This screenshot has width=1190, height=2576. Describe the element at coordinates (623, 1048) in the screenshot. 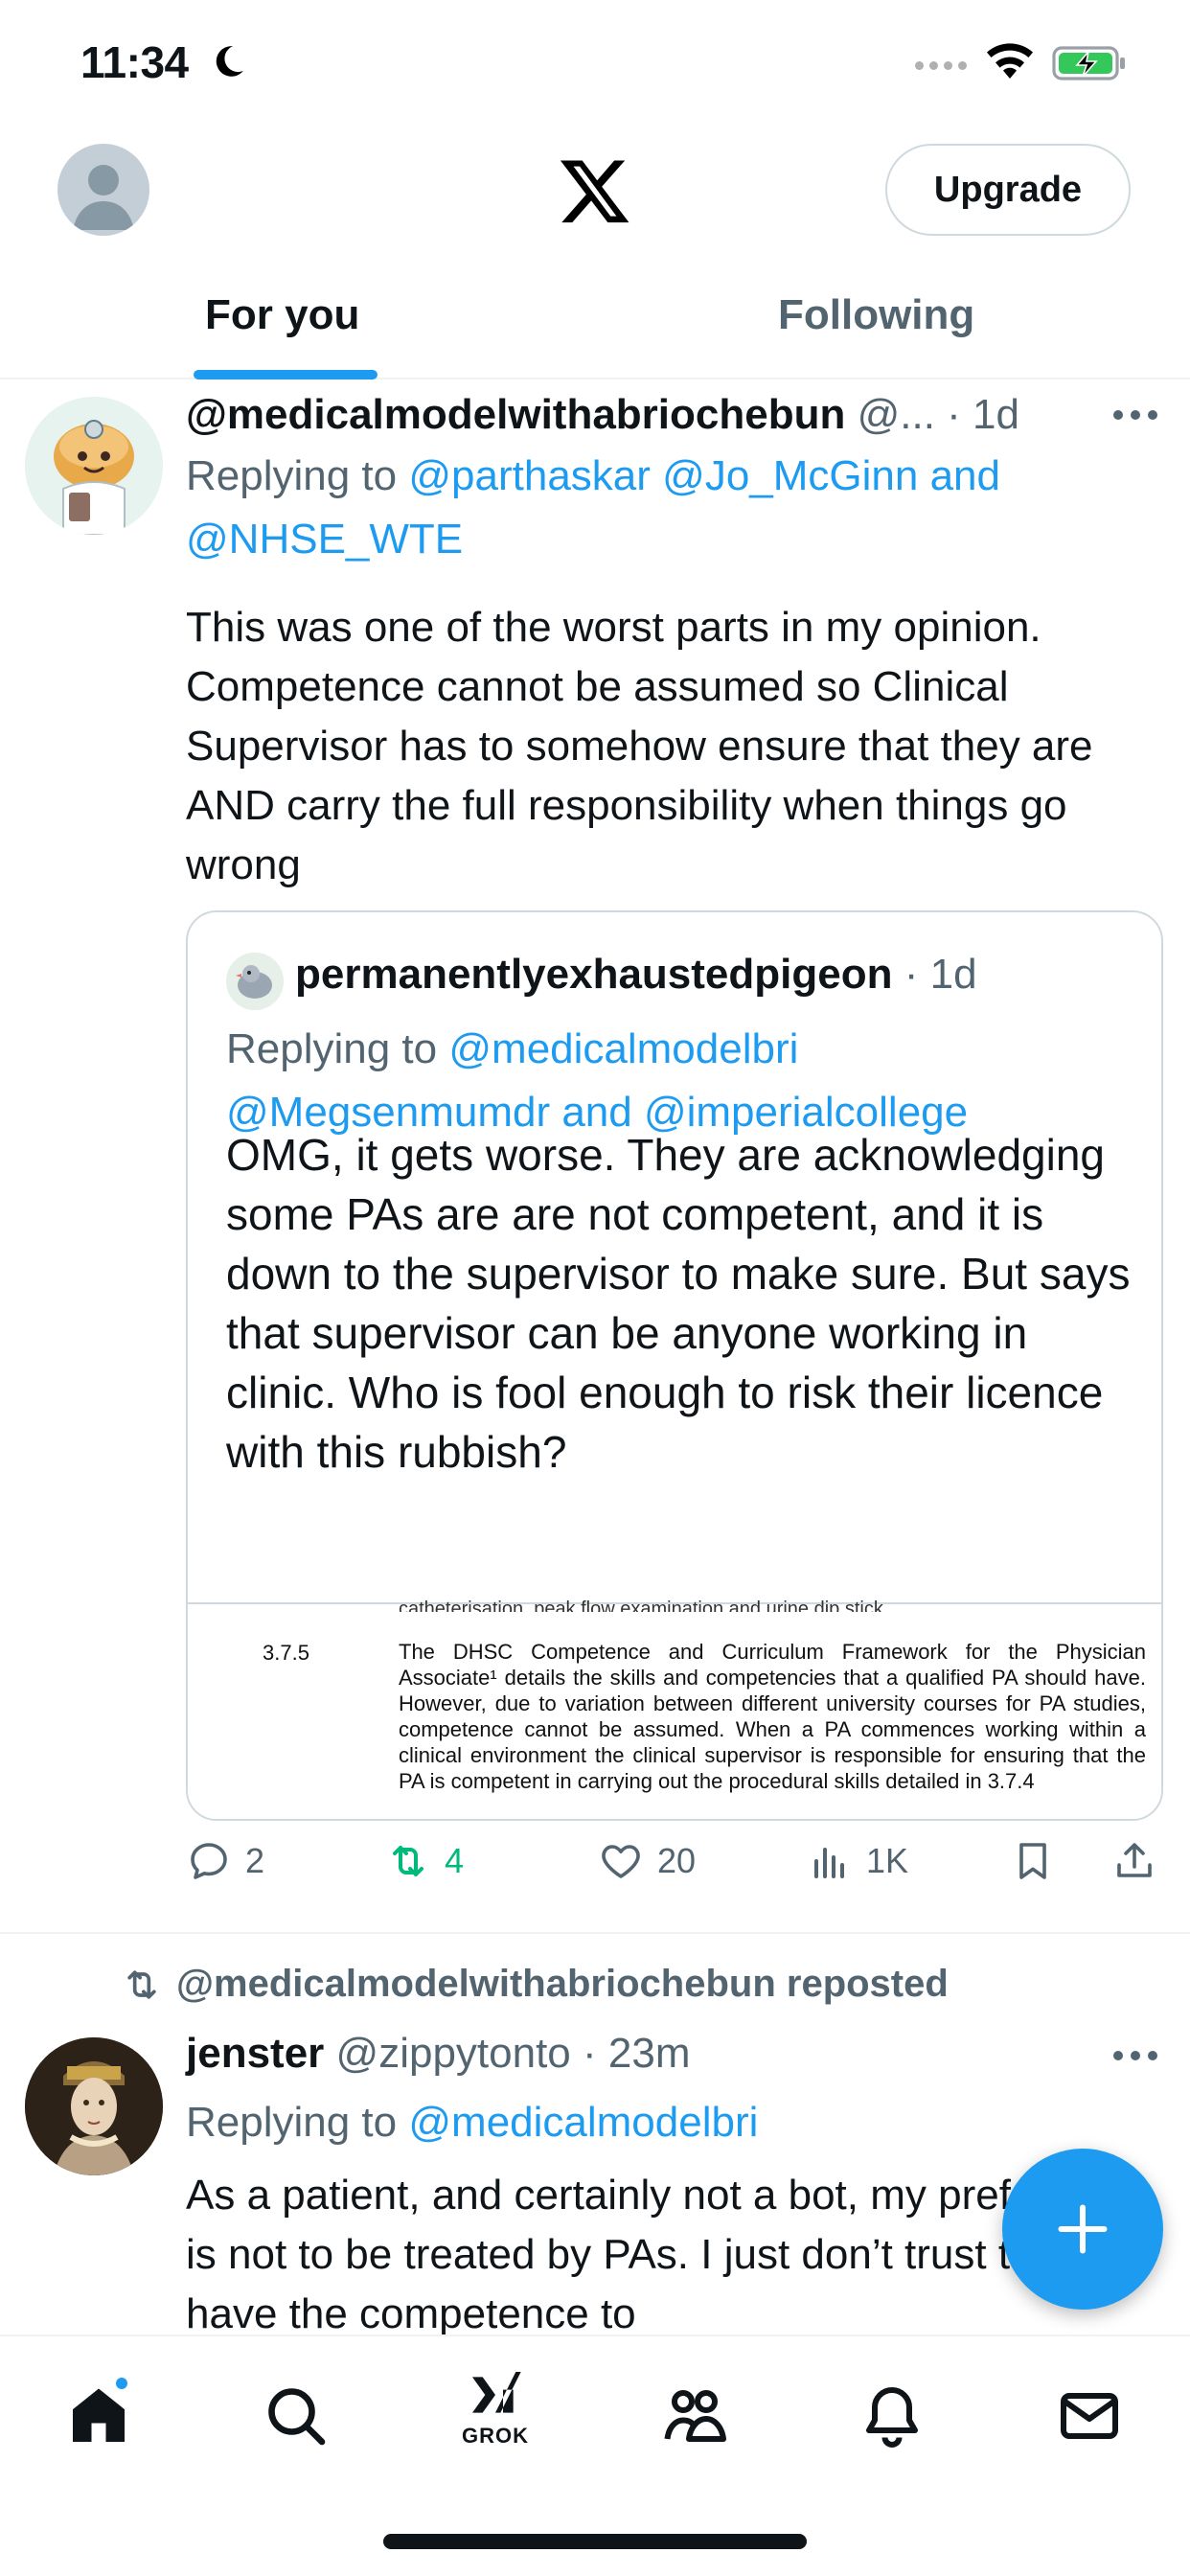

I see `quoted-replying-link-line1: @medicalmodelbri` at that location.